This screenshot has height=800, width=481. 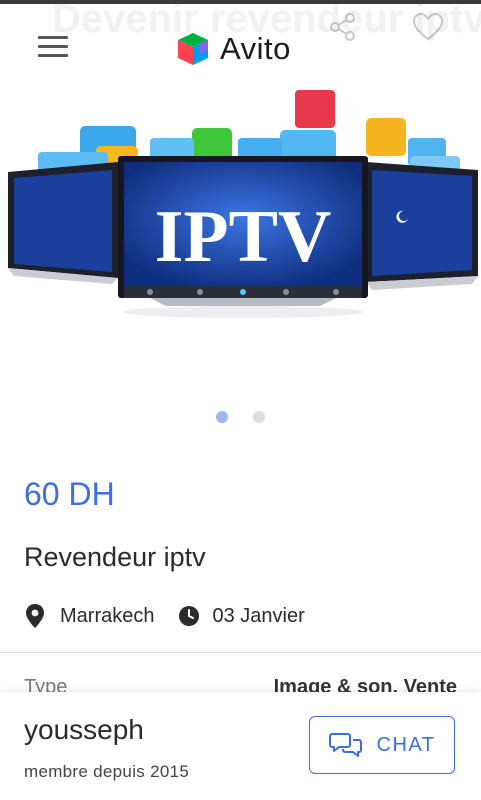 What do you see at coordinates (193, 49) in the screenshot?
I see `avito-logo-icon` at bounding box center [193, 49].